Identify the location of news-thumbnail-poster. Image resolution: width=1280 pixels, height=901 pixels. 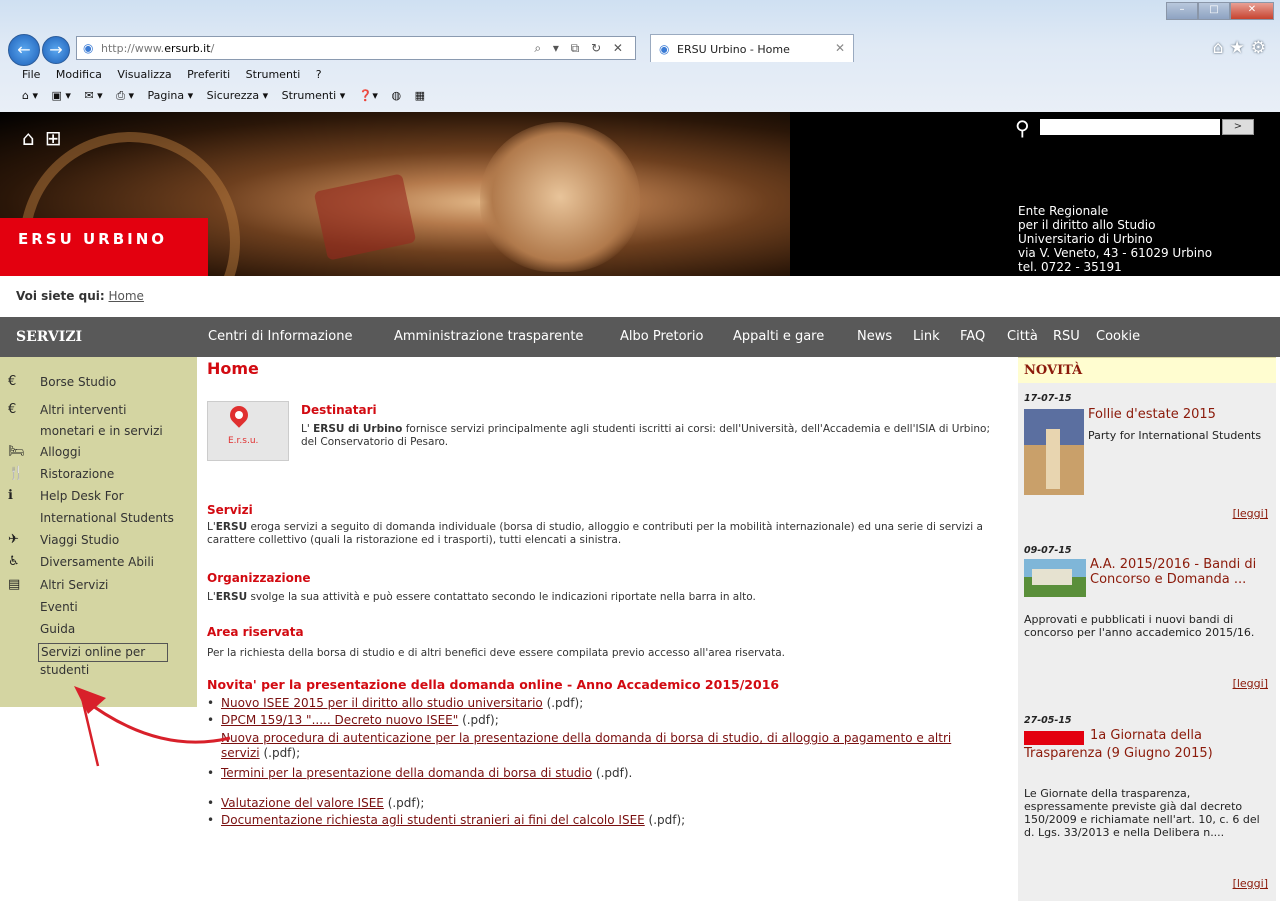
(1054, 452).